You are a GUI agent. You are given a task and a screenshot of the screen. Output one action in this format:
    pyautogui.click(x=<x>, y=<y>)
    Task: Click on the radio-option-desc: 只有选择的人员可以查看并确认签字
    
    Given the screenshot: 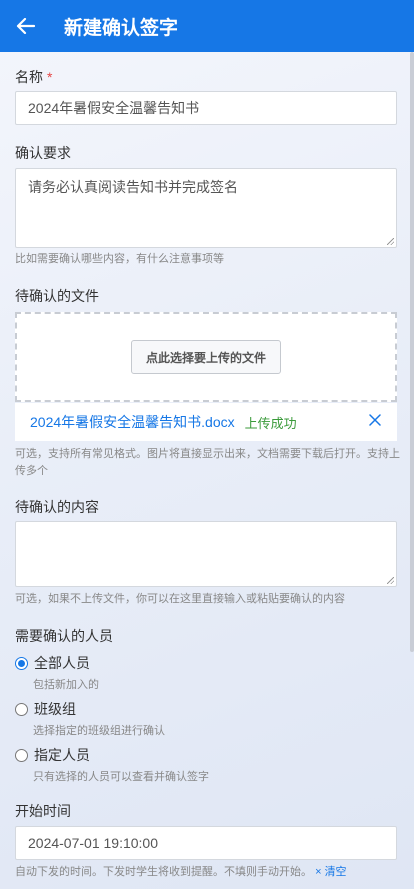 What is the action you would take?
    pyautogui.click(x=121, y=777)
    